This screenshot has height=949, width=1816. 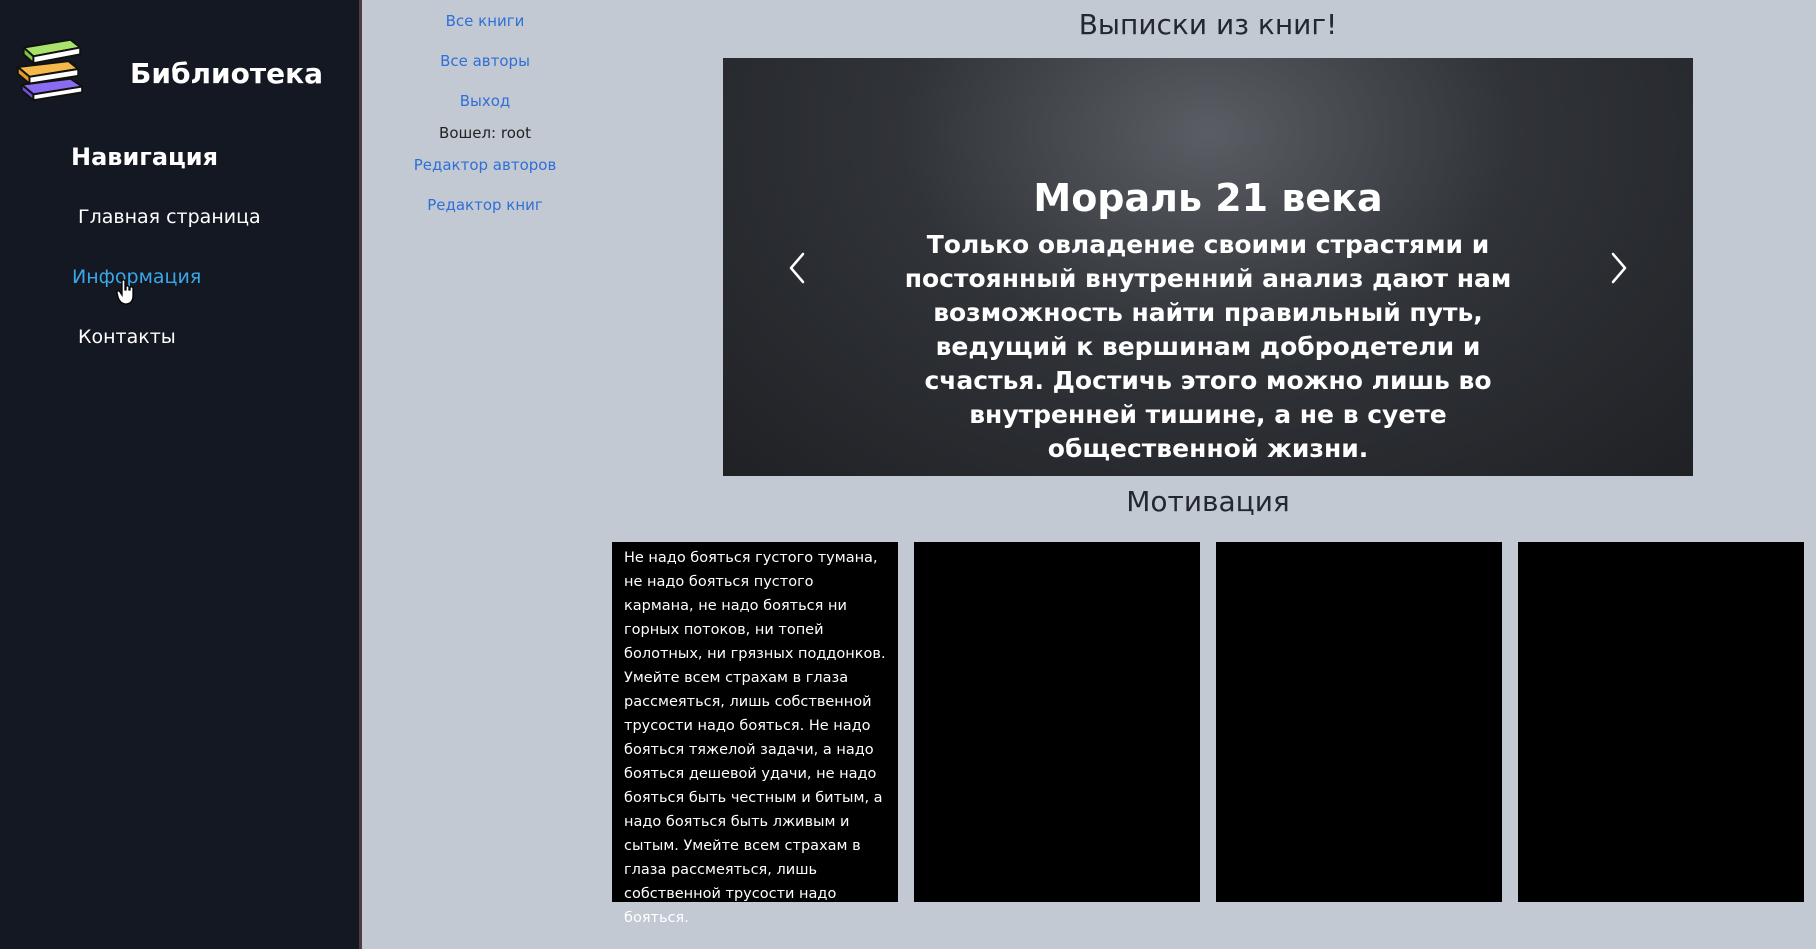 What do you see at coordinates (485, 205) in the screenshot?
I see `book-editor-link: Редактор книг` at bounding box center [485, 205].